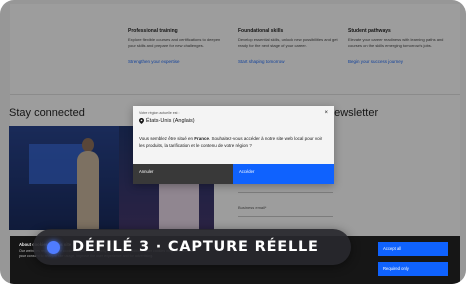 This screenshot has height=284, width=466. What do you see at coordinates (413, 269) in the screenshot?
I see `required-only-button: Required only` at bounding box center [413, 269].